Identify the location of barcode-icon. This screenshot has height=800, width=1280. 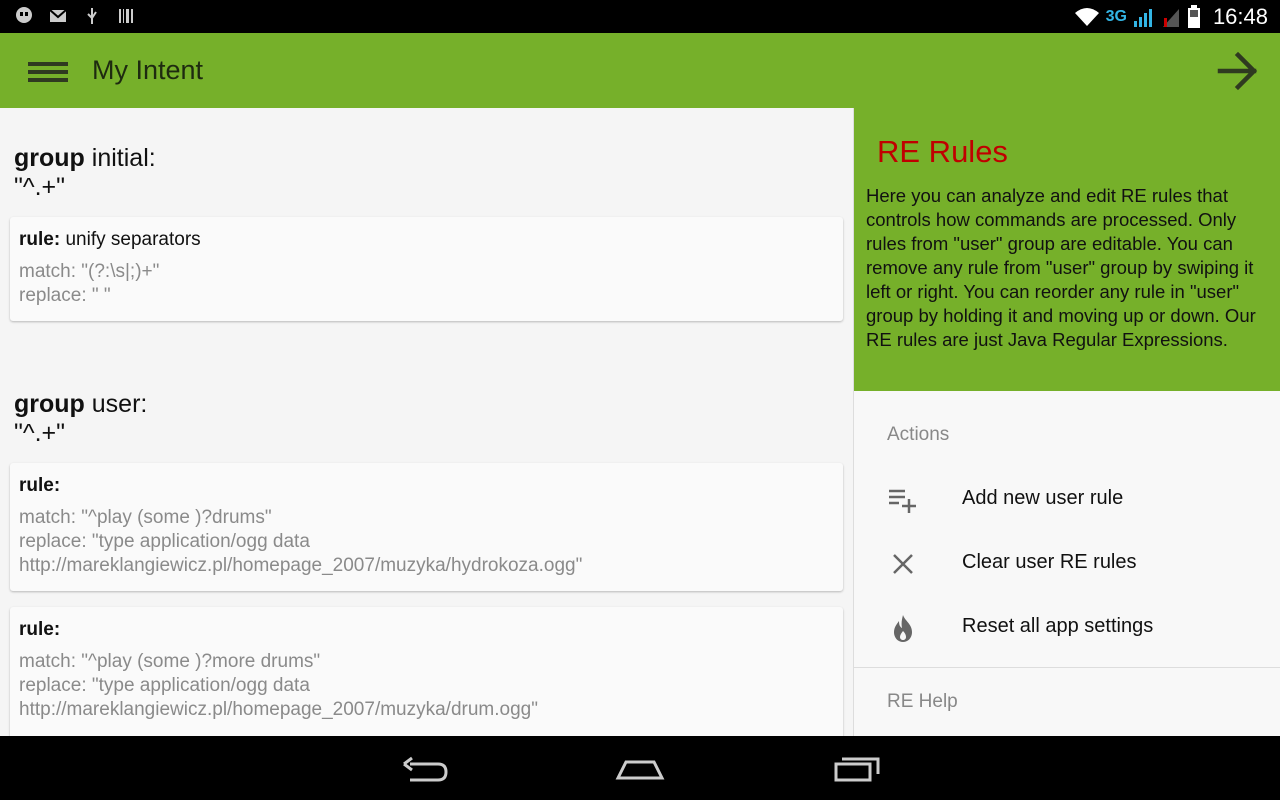
(126, 16).